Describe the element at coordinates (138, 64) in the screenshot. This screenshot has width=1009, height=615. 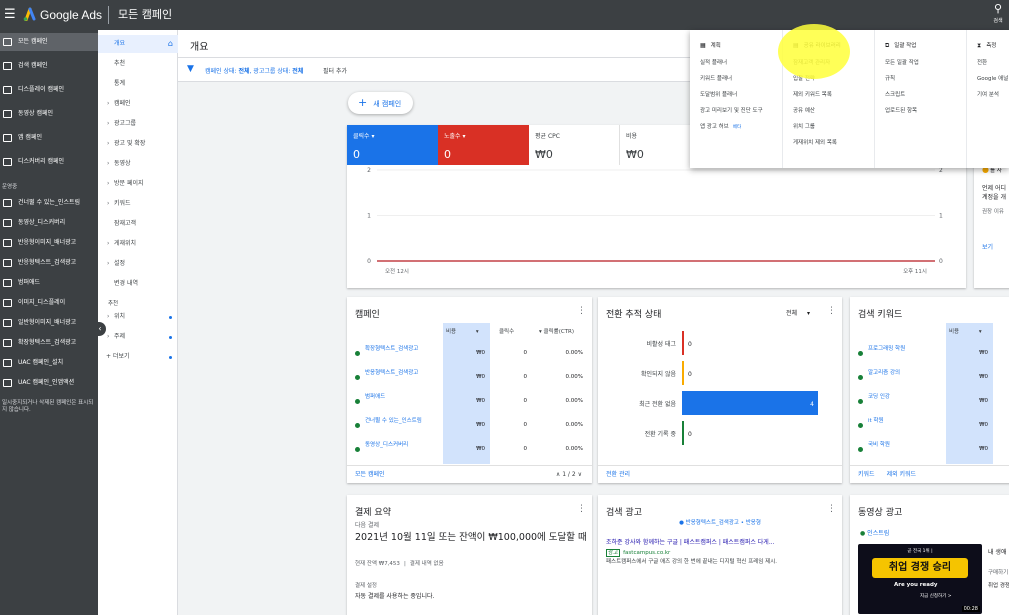
I see `subnav-item-1: 추천` at that location.